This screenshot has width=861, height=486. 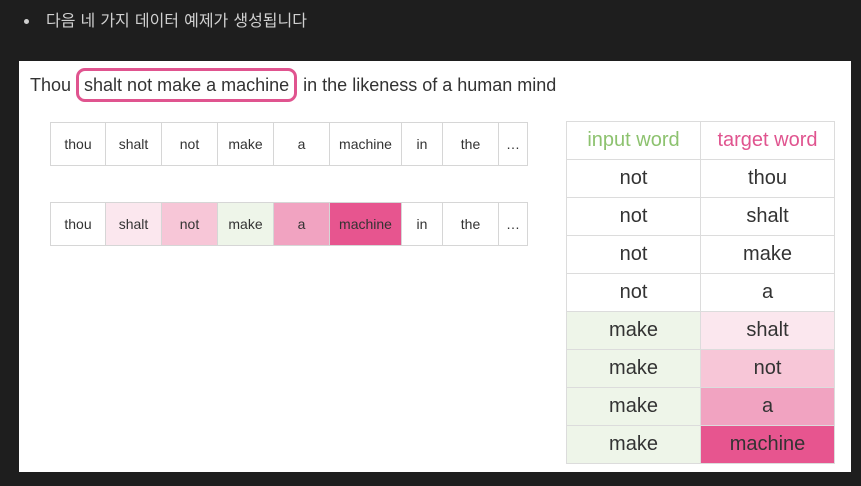 I want to click on table-row: make machine, so click(x=700, y=444).